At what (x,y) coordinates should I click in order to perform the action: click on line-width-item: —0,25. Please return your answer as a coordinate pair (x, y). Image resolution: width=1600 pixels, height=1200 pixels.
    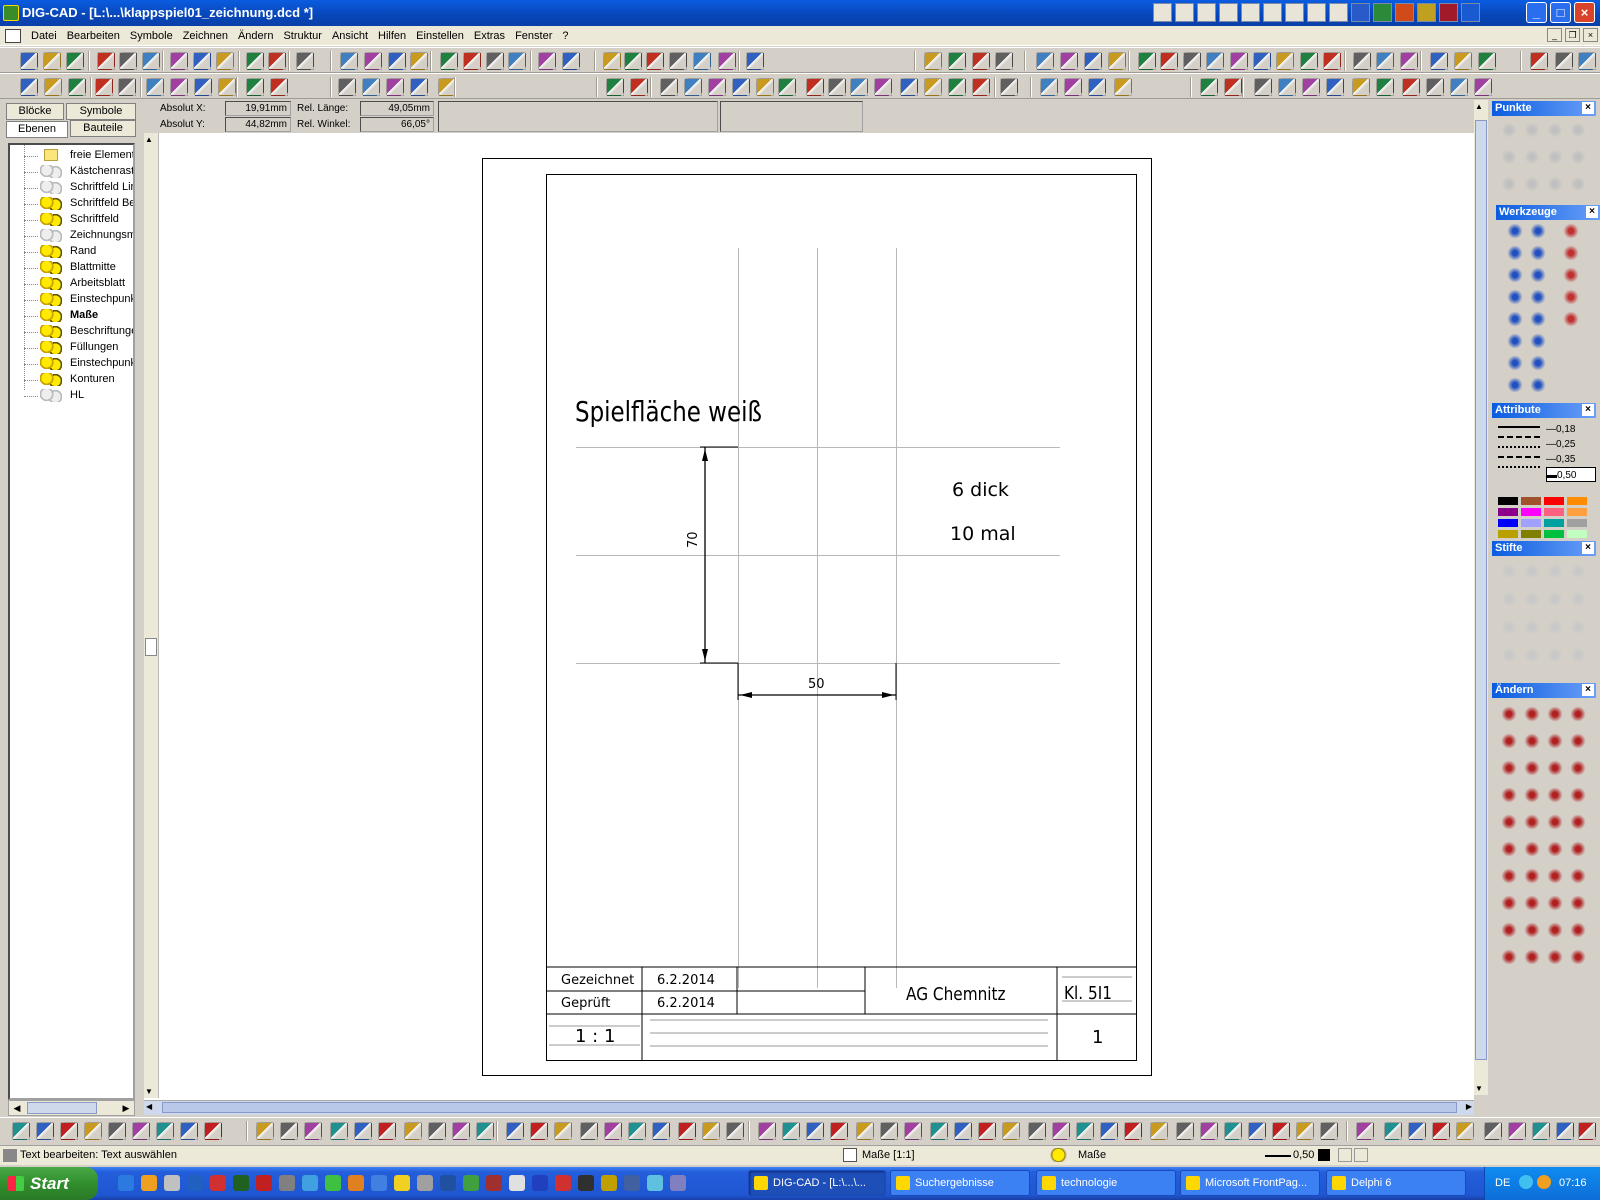
    Looking at the image, I should click on (1571, 444).